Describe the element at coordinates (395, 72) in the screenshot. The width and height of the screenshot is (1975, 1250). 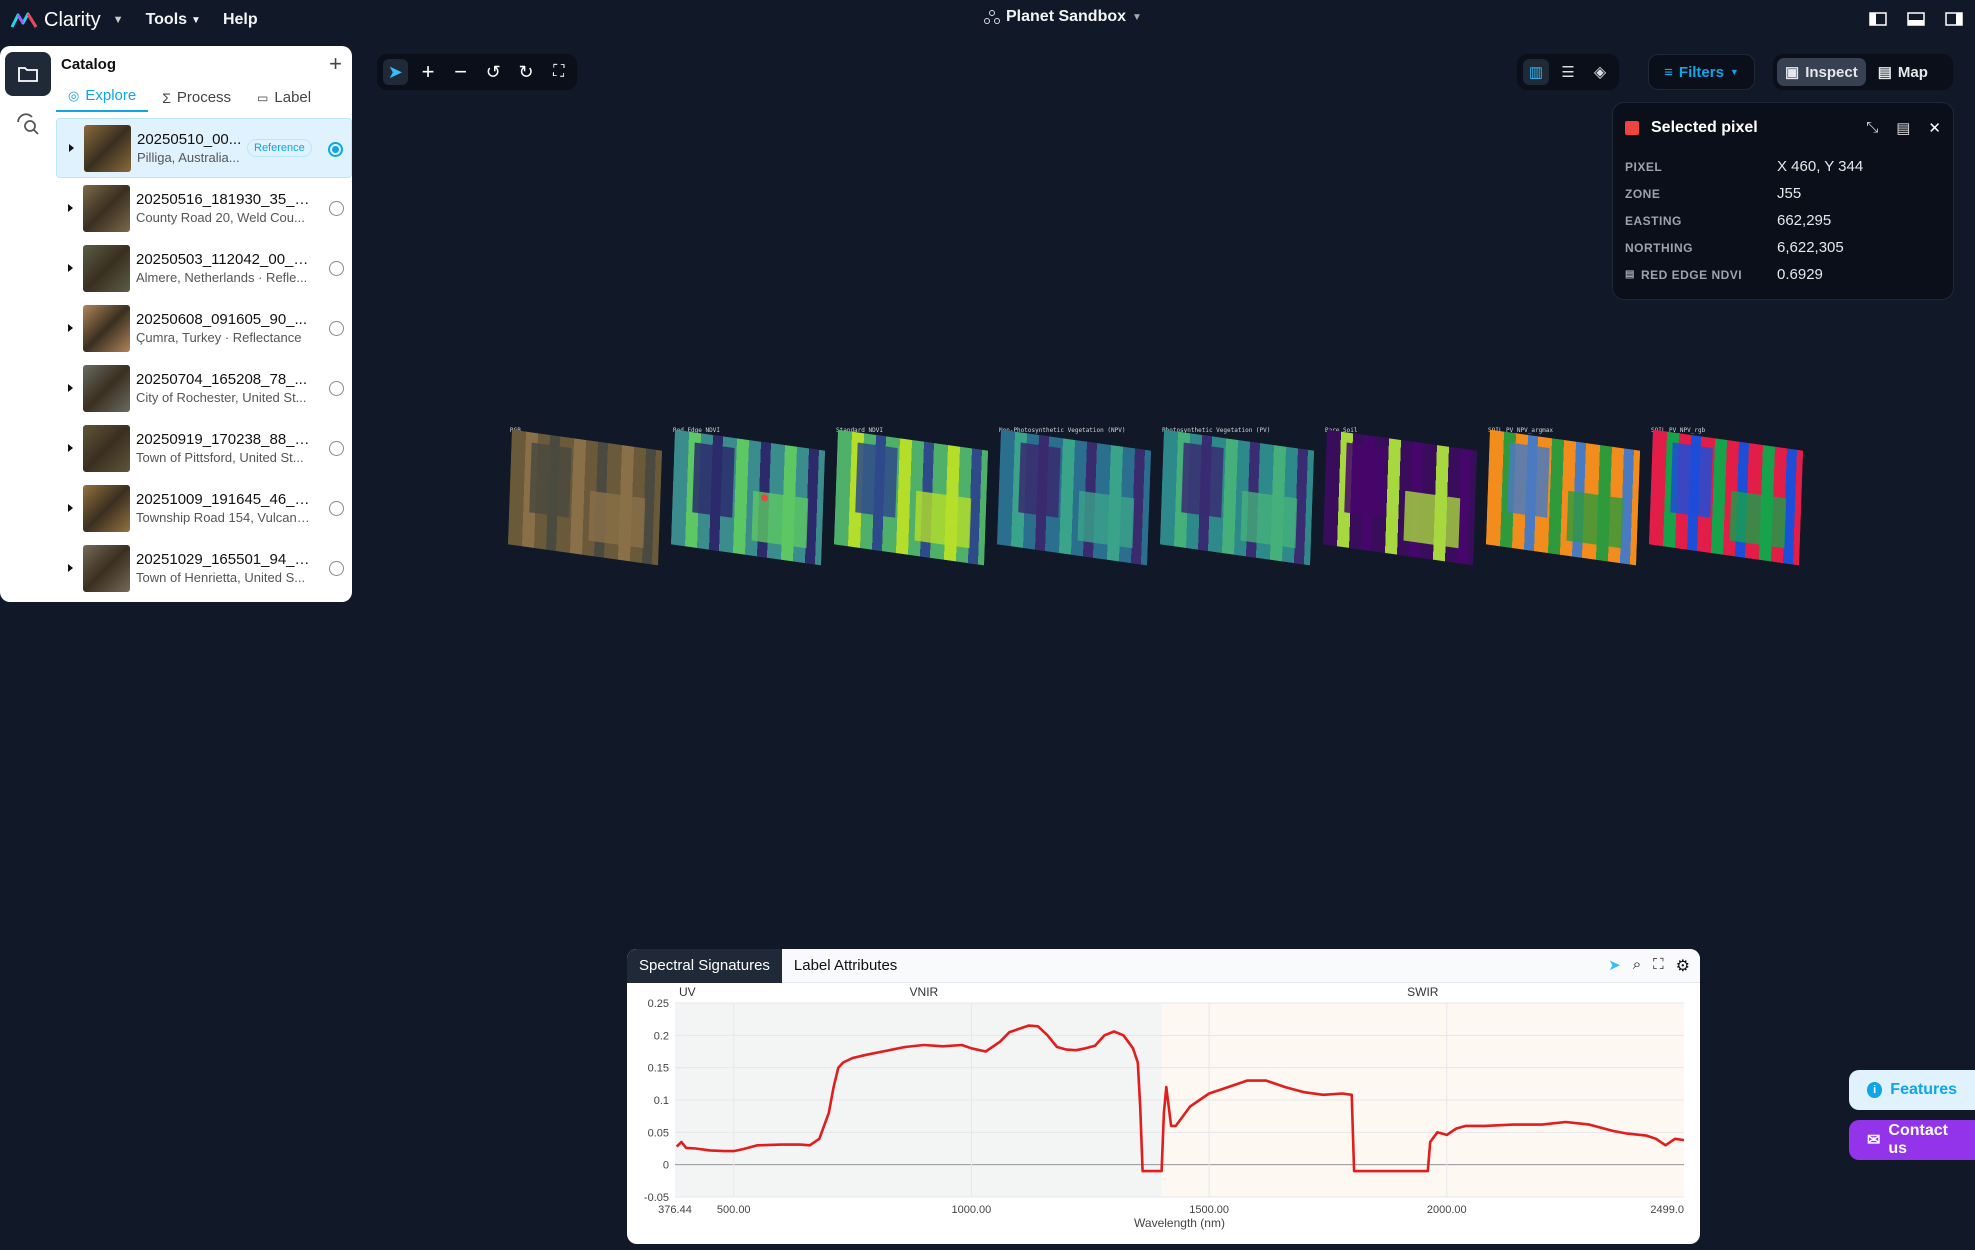
I see `select-tool: ➤` at that location.